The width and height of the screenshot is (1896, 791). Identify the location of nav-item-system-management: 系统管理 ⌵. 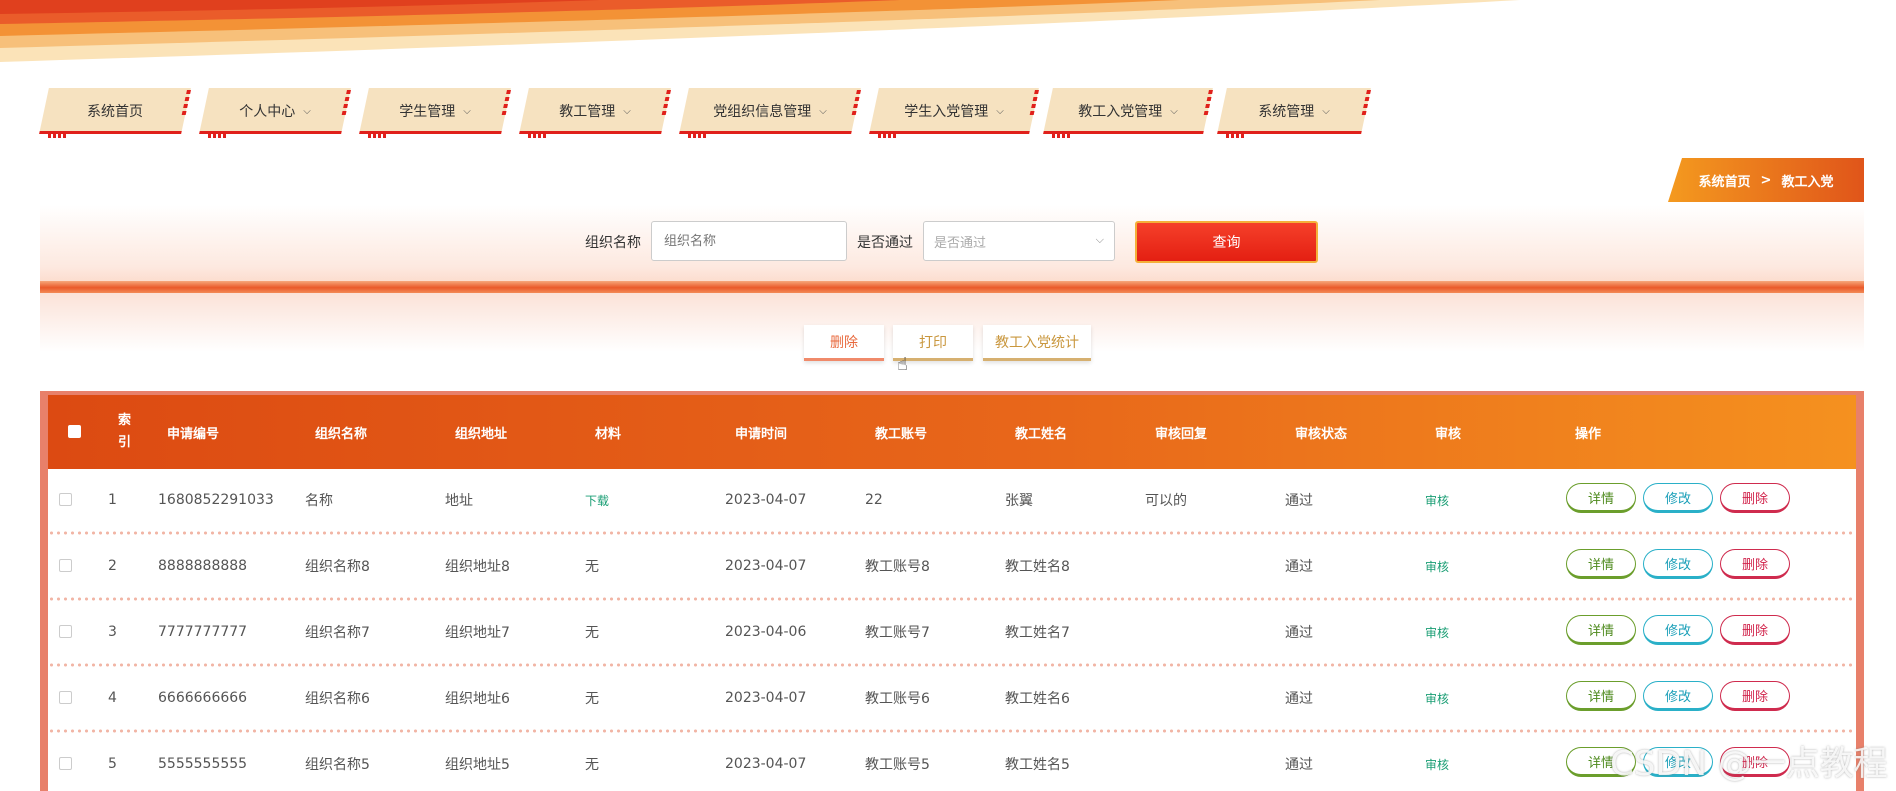
(1294, 112).